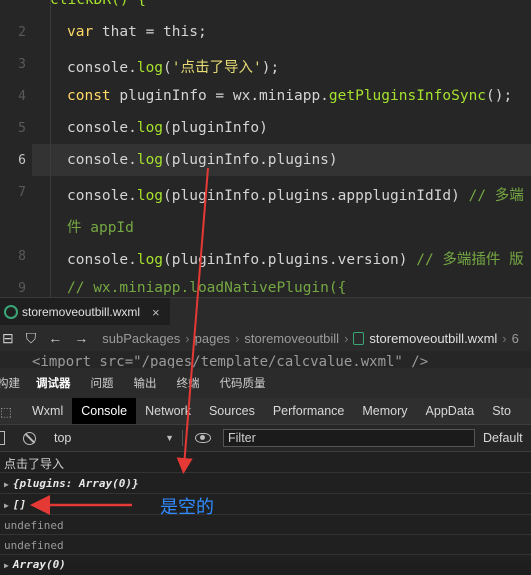 The height and width of the screenshot is (575, 531). Describe the element at coordinates (22, 288) in the screenshot. I see `line-number: 9` at that location.